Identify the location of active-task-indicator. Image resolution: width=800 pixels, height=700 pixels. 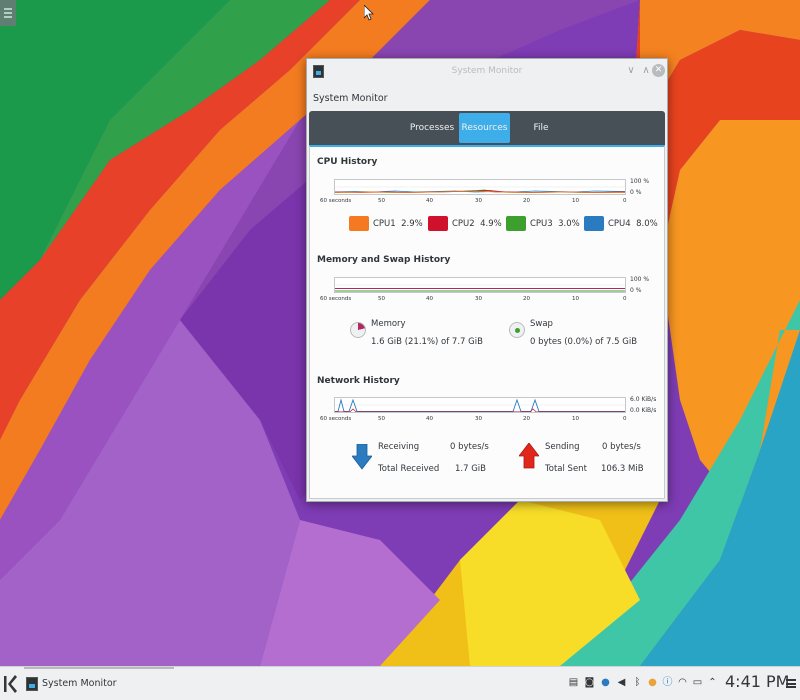
(99, 668).